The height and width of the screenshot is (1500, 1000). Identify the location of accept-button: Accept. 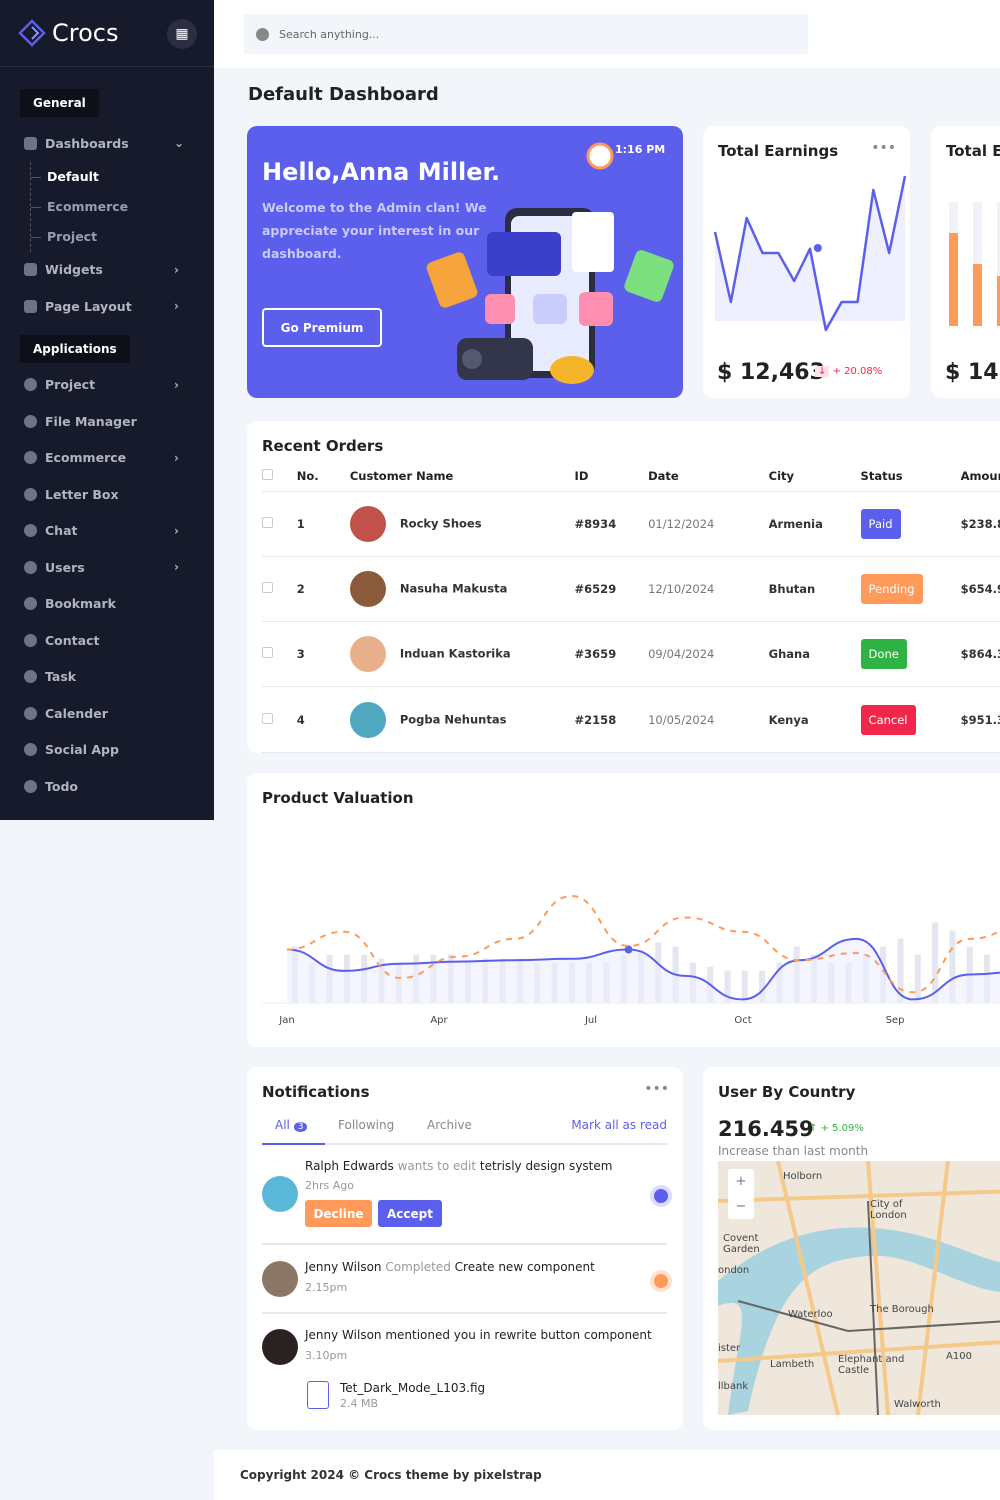
(410, 1213).